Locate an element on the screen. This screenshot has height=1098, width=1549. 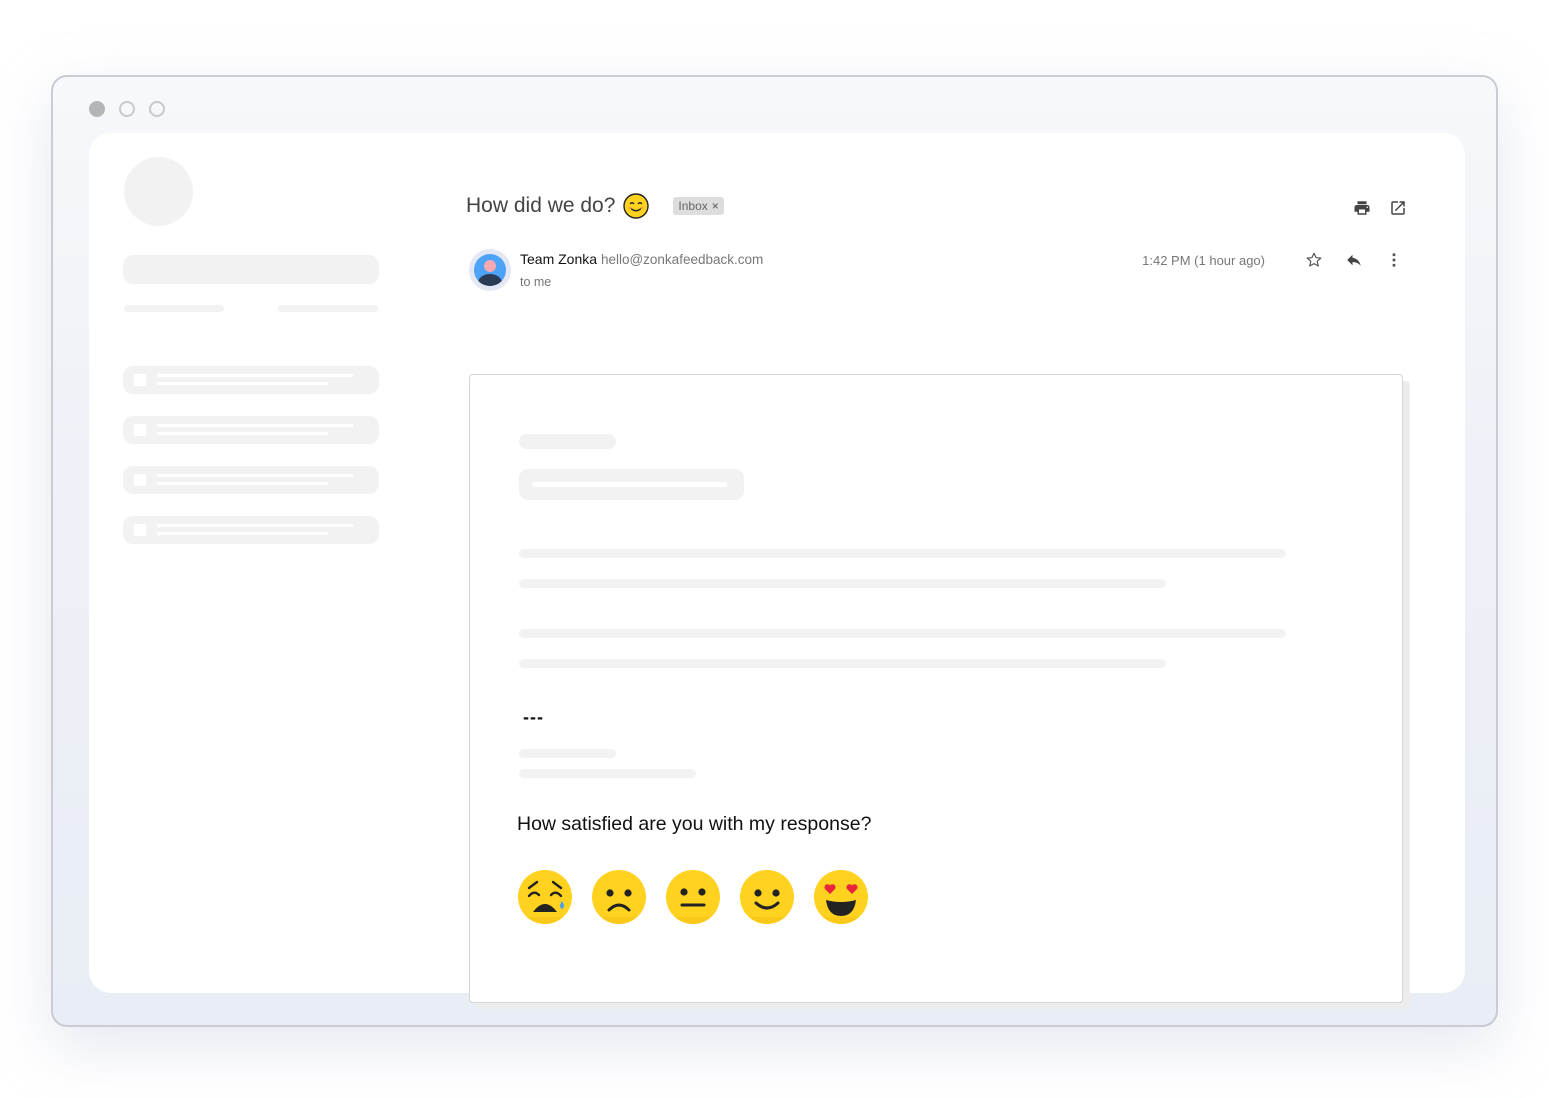
sender-avatar is located at coordinates (490, 270).